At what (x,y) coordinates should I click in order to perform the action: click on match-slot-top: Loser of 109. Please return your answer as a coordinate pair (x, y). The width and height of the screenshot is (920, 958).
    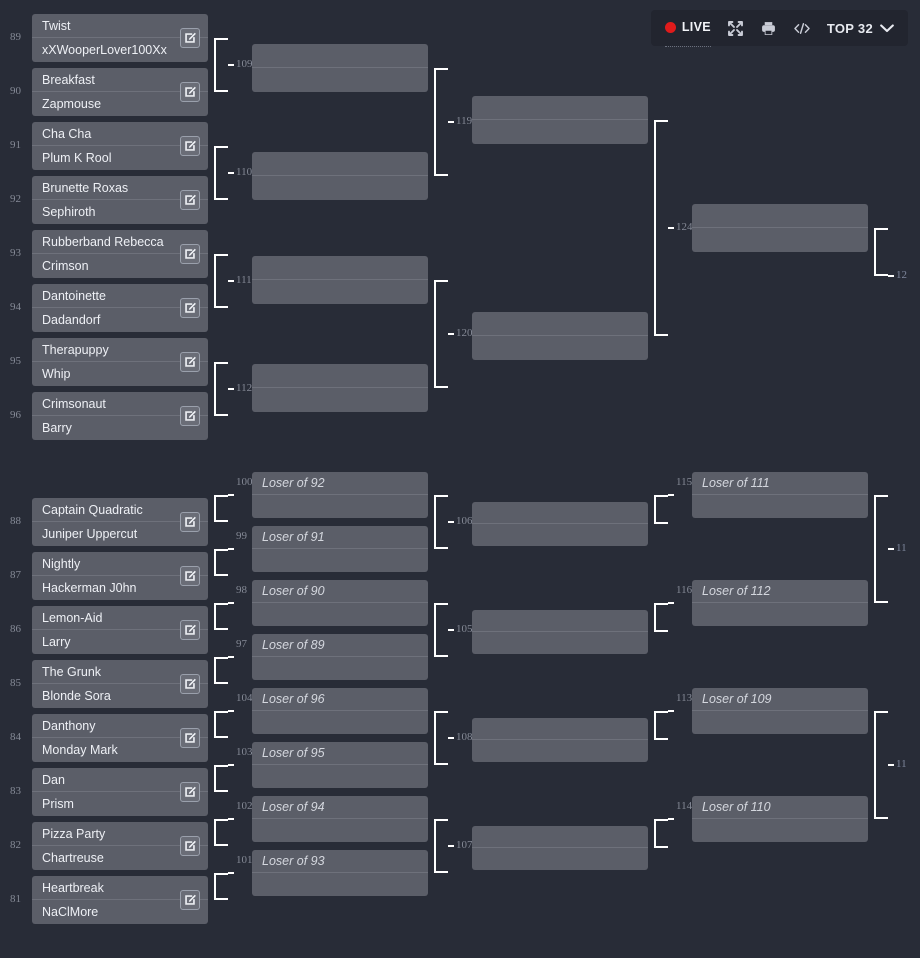
    Looking at the image, I should click on (780, 699).